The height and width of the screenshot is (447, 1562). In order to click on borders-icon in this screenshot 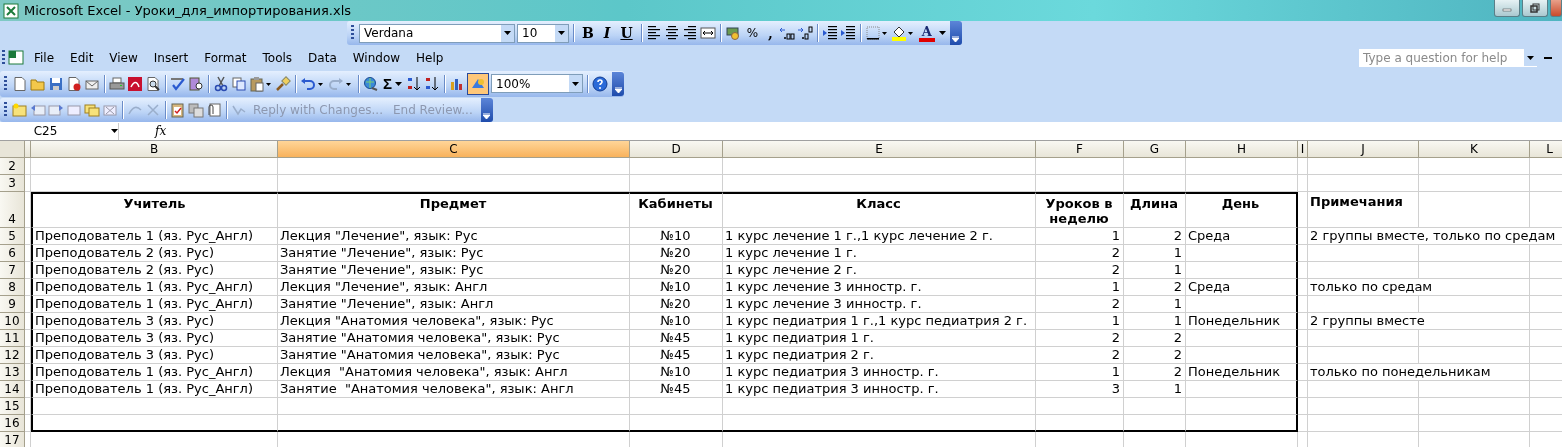, I will do `click(876, 33)`.